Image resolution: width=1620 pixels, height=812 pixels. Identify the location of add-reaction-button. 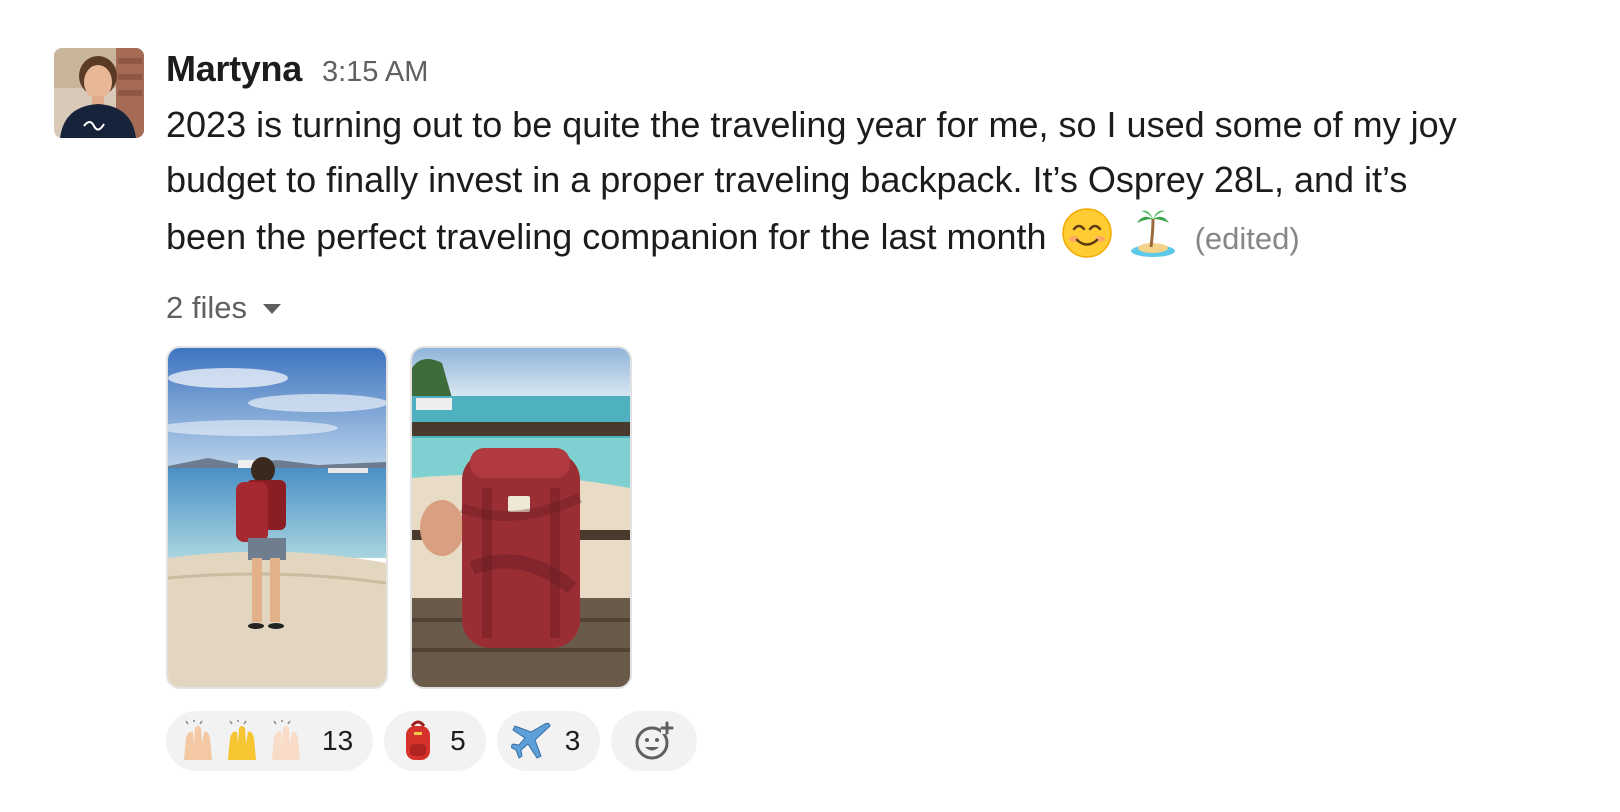
(654, 741).